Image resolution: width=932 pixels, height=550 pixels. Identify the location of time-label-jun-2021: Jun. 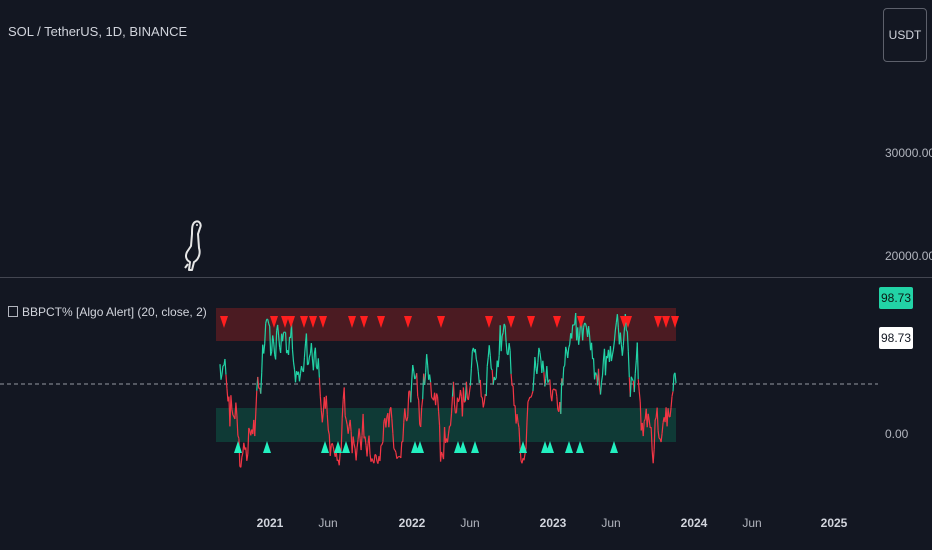
(328, 523).